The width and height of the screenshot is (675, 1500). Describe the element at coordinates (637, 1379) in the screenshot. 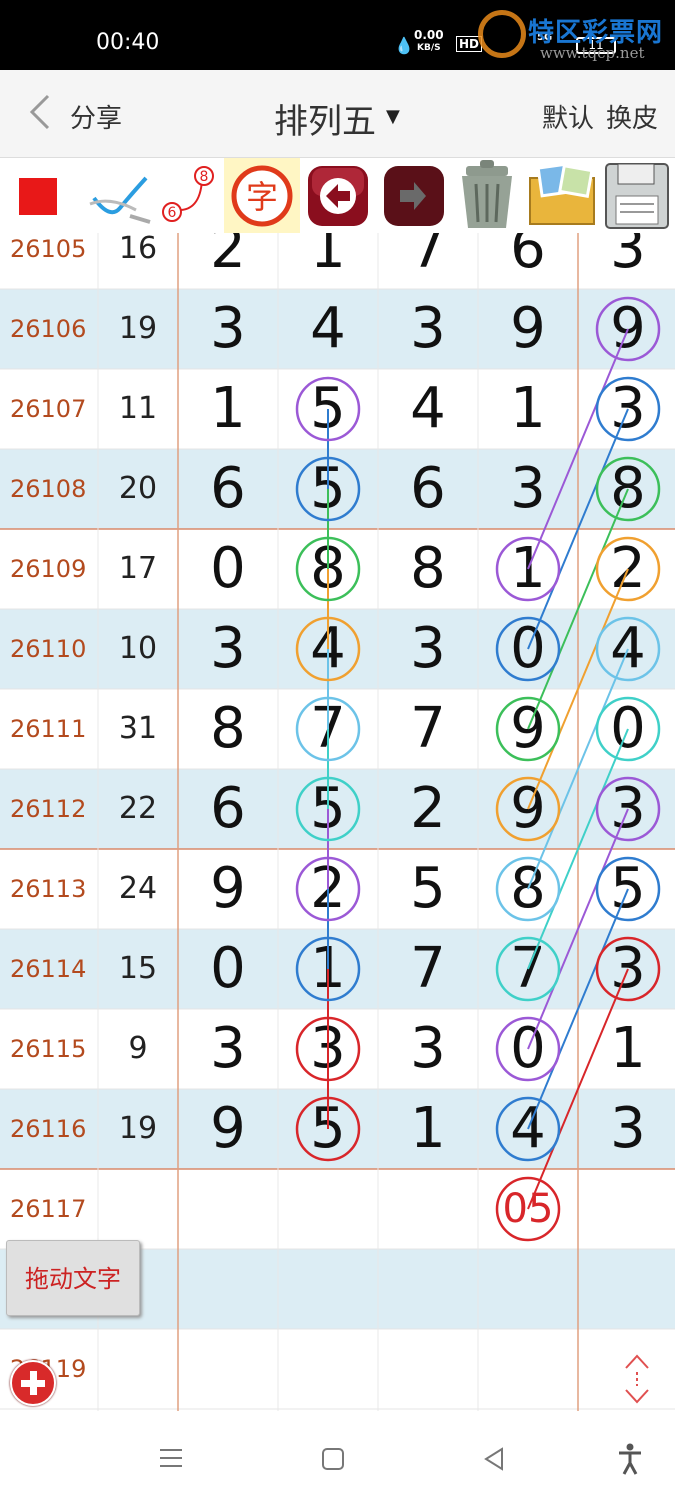

I see `scroll-arrows-icon` at that location.